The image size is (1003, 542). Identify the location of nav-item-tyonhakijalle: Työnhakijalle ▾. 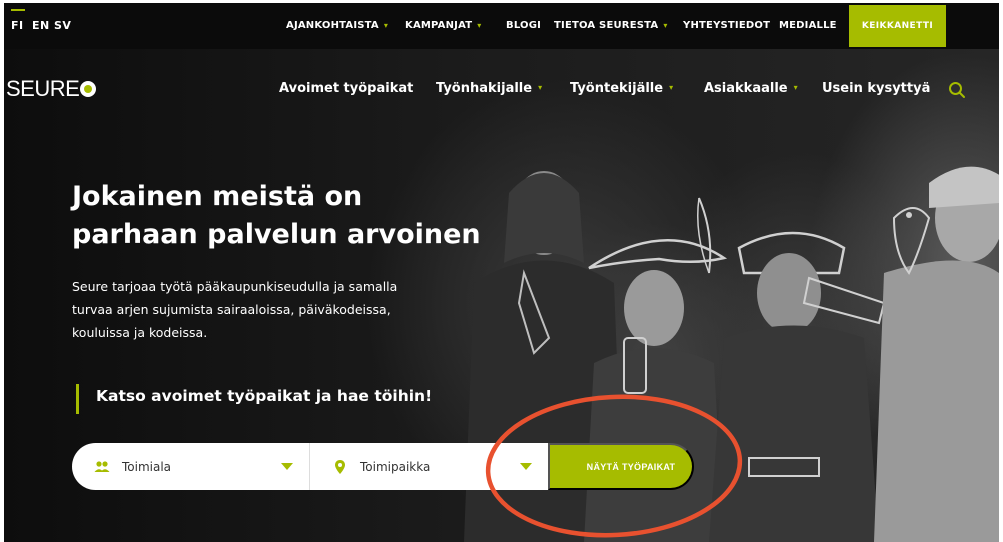
(489, 88).